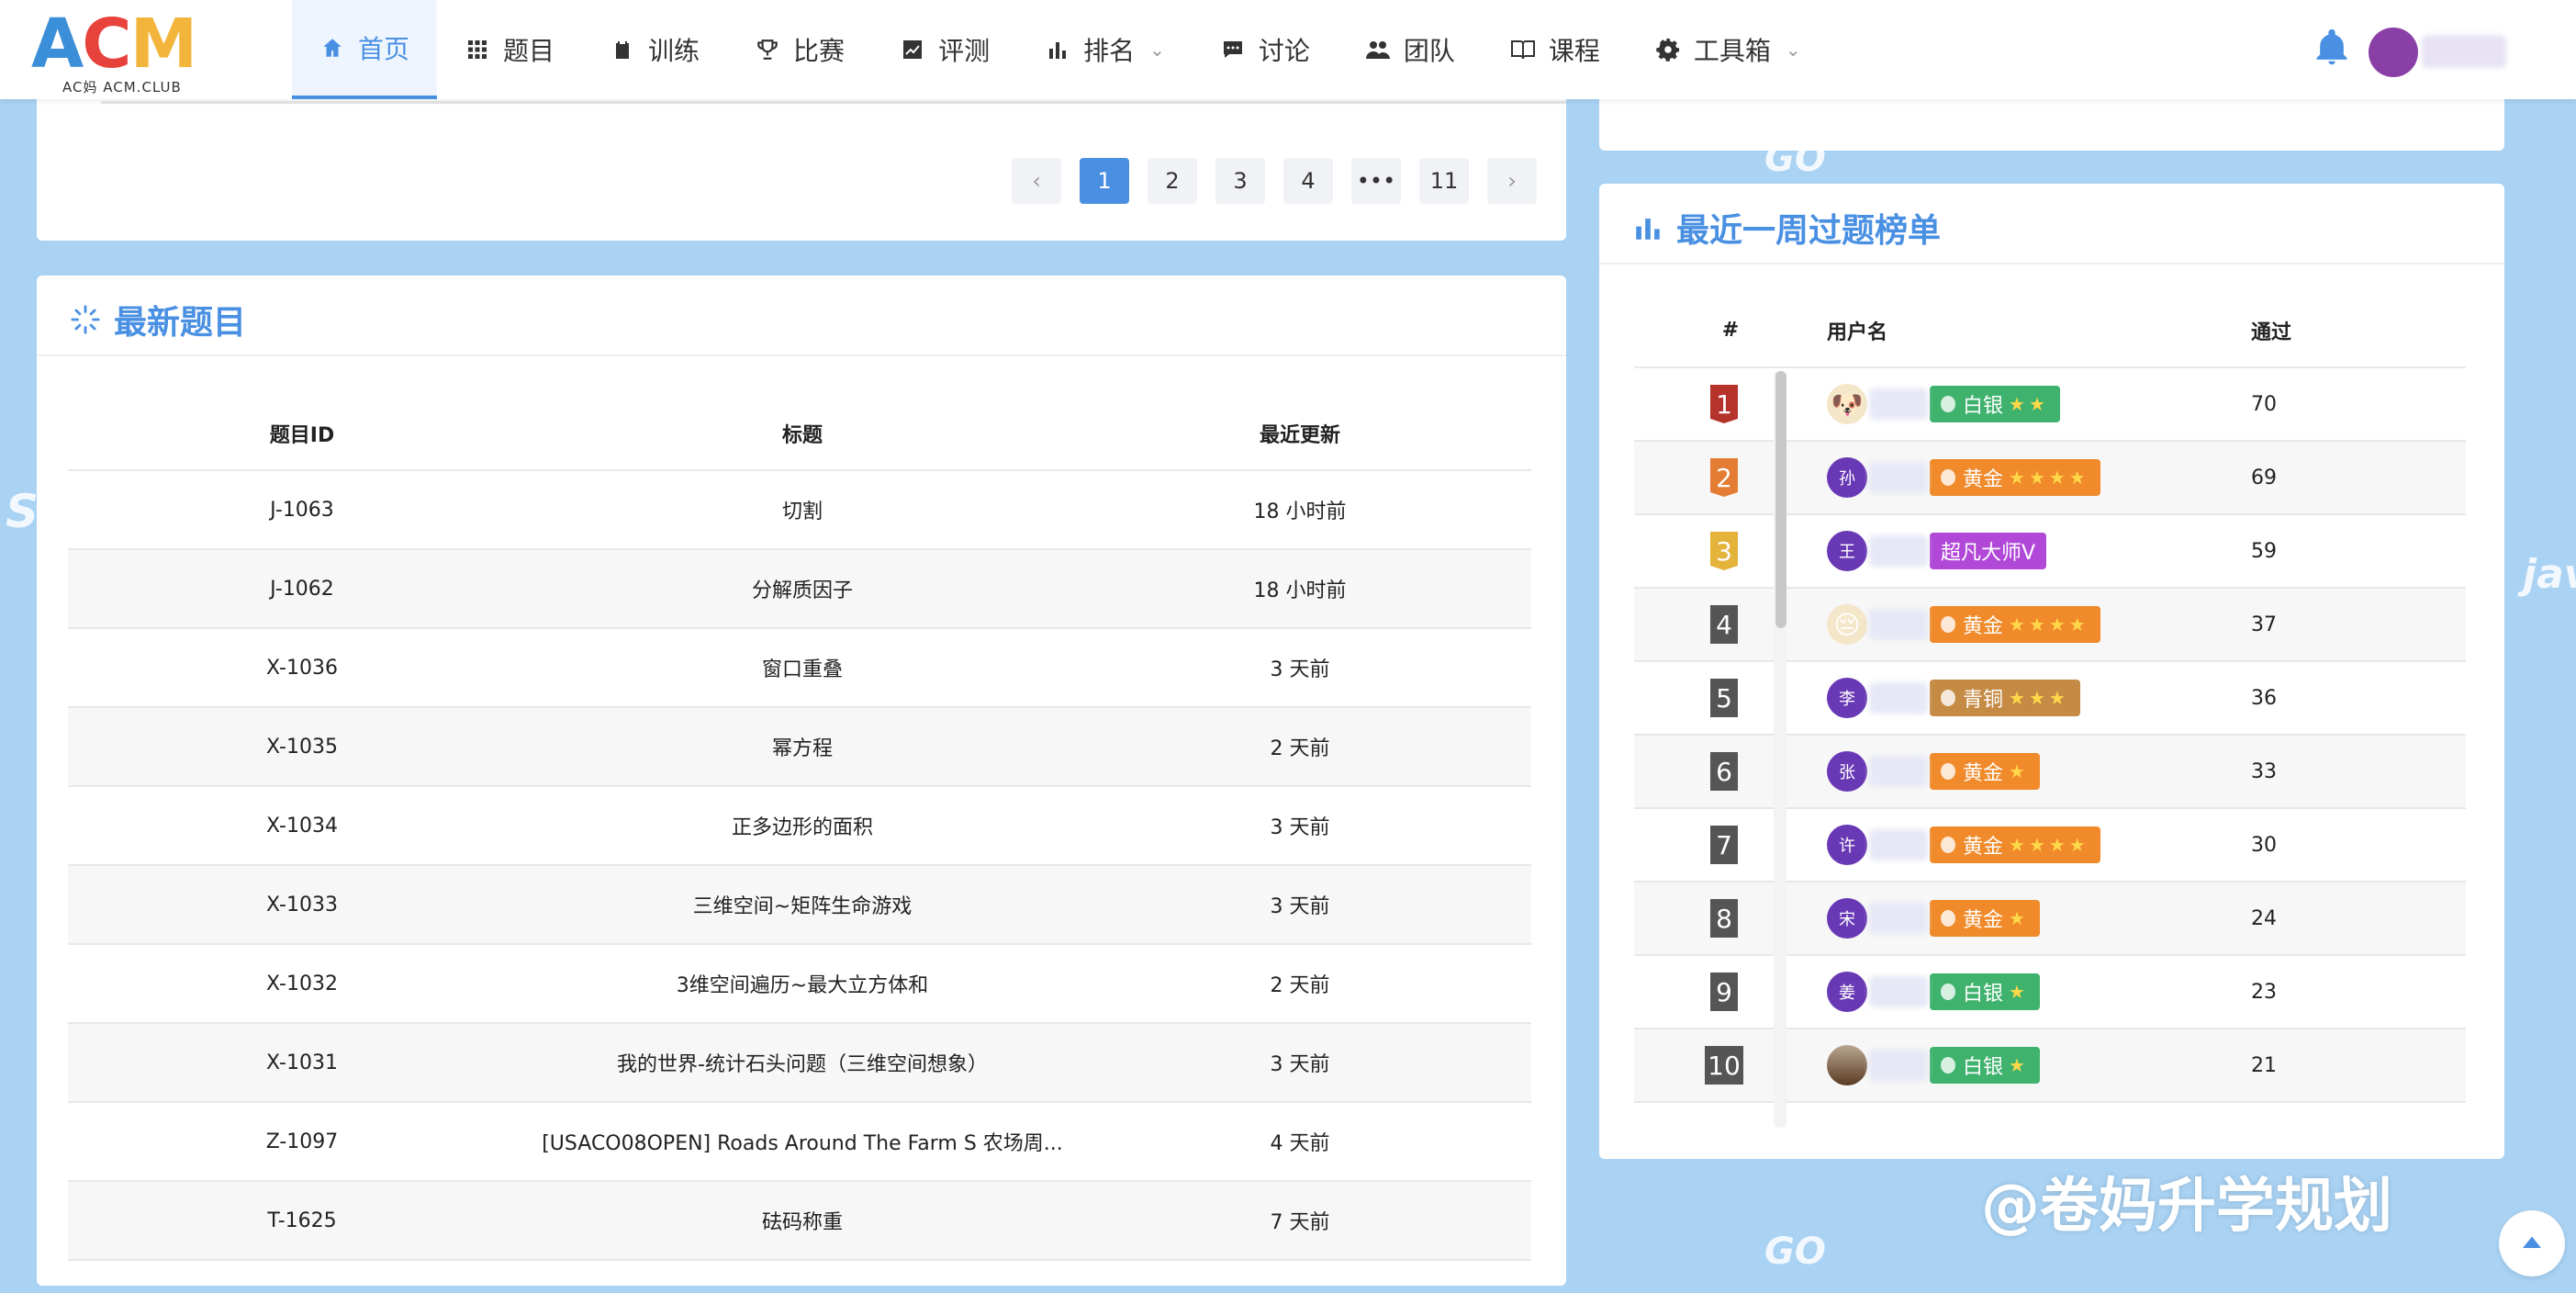 The width and height of the screenshot is (2576, 1293). I want to click on table-row: X-1031 我的世界-统计石头问题（三维空间想象） 3 天前, so click(799, 1063).